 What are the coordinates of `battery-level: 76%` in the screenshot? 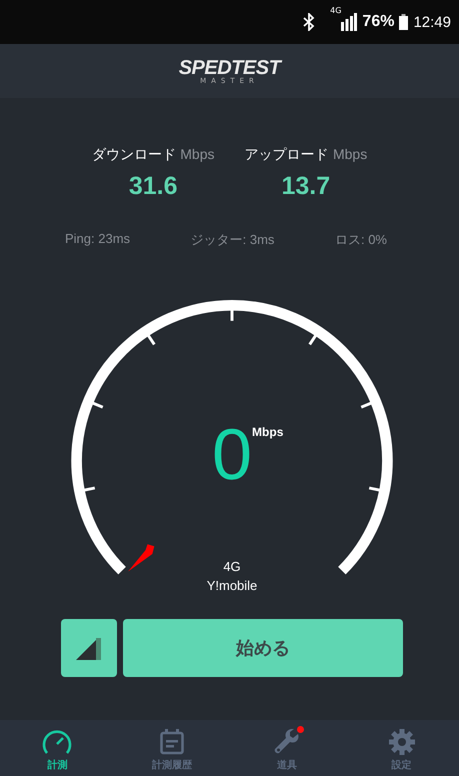 It's located at (378, 22).